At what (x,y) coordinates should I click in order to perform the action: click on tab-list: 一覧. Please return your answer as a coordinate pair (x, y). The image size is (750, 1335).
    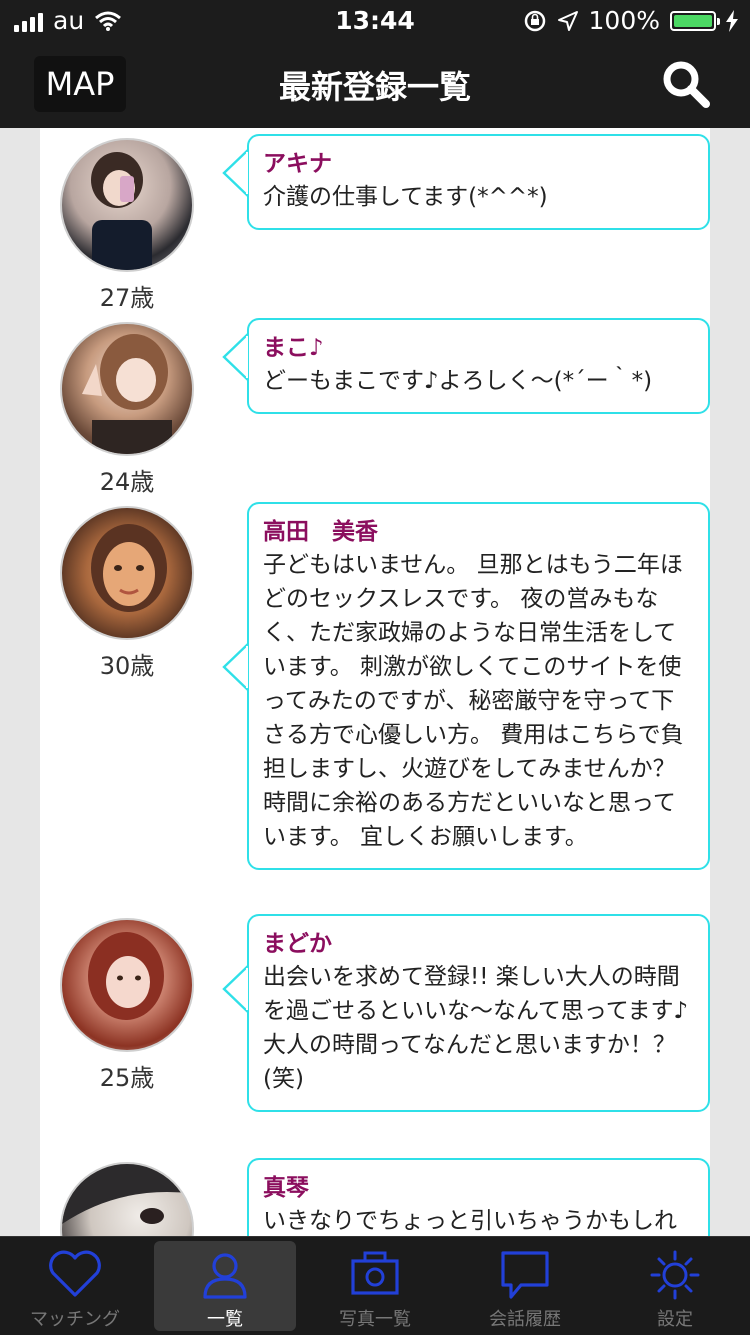
    Looking at the image, I should click on (225, 1286).